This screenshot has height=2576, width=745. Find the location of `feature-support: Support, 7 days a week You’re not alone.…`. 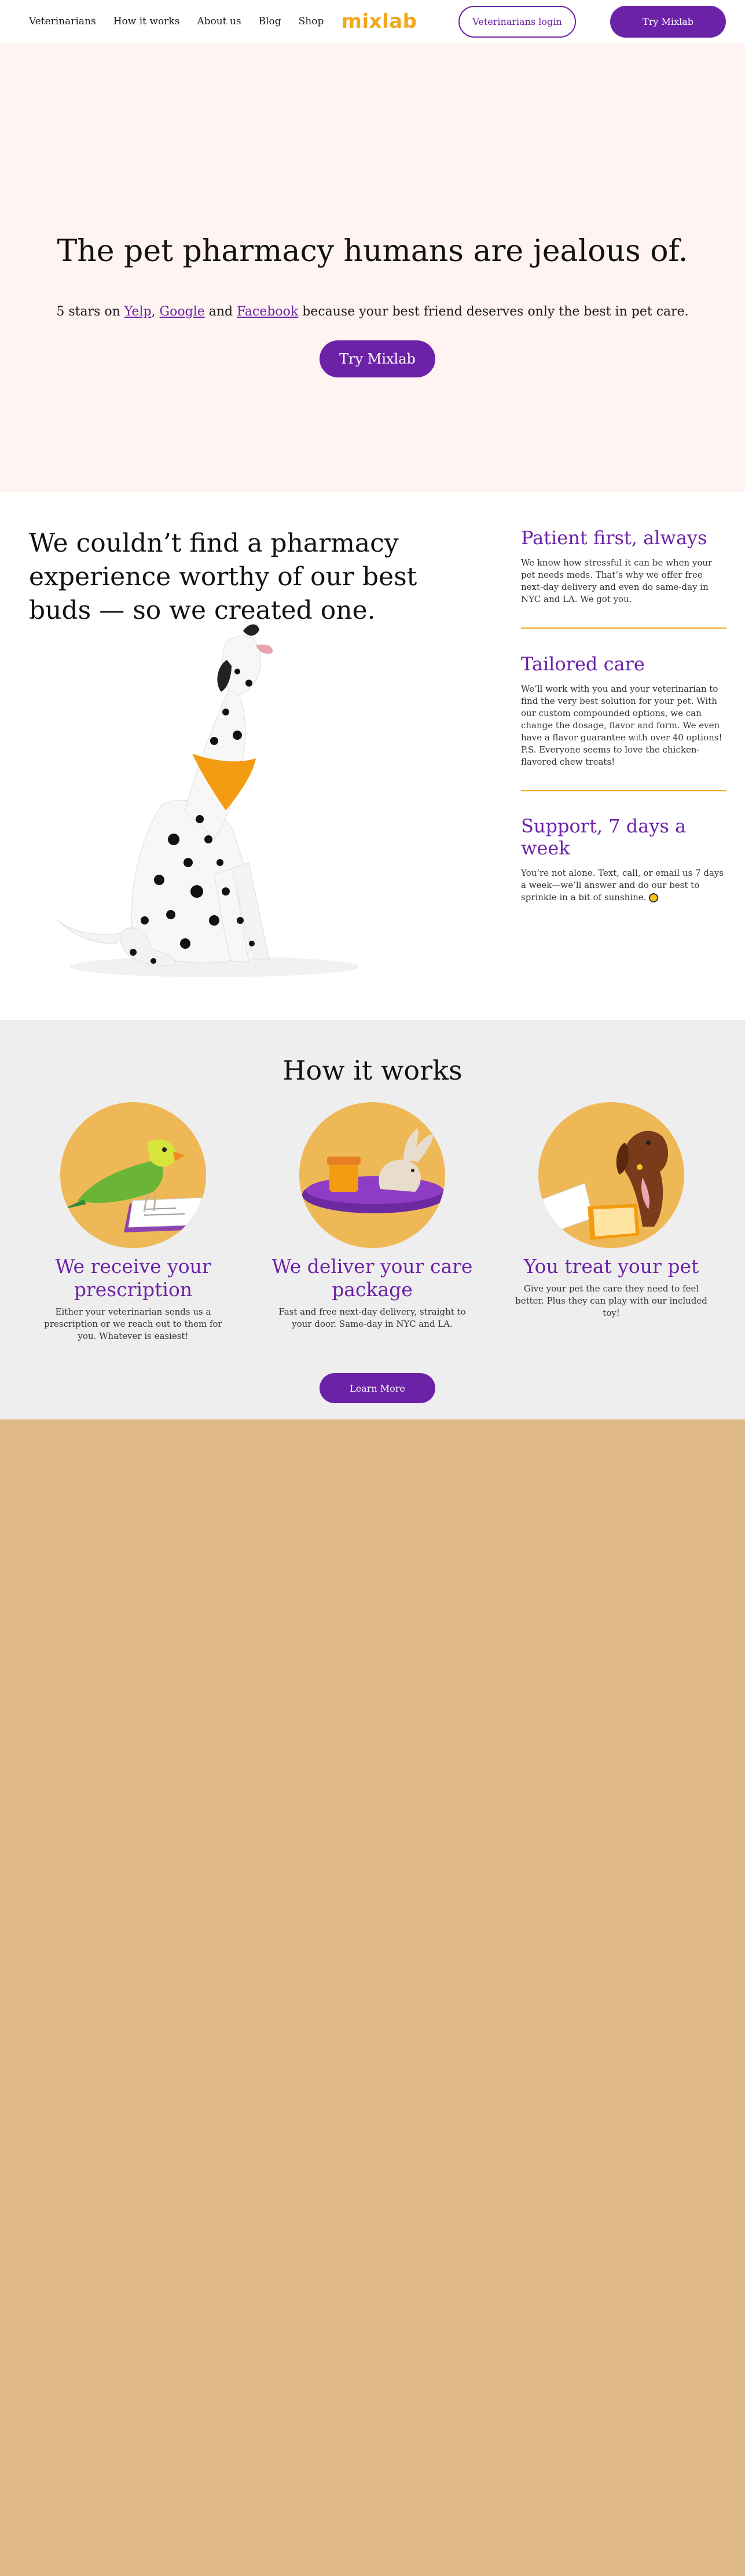

feature-support: Support, 7 days a week You’re not alone.… is located at coordinates (623, 859).